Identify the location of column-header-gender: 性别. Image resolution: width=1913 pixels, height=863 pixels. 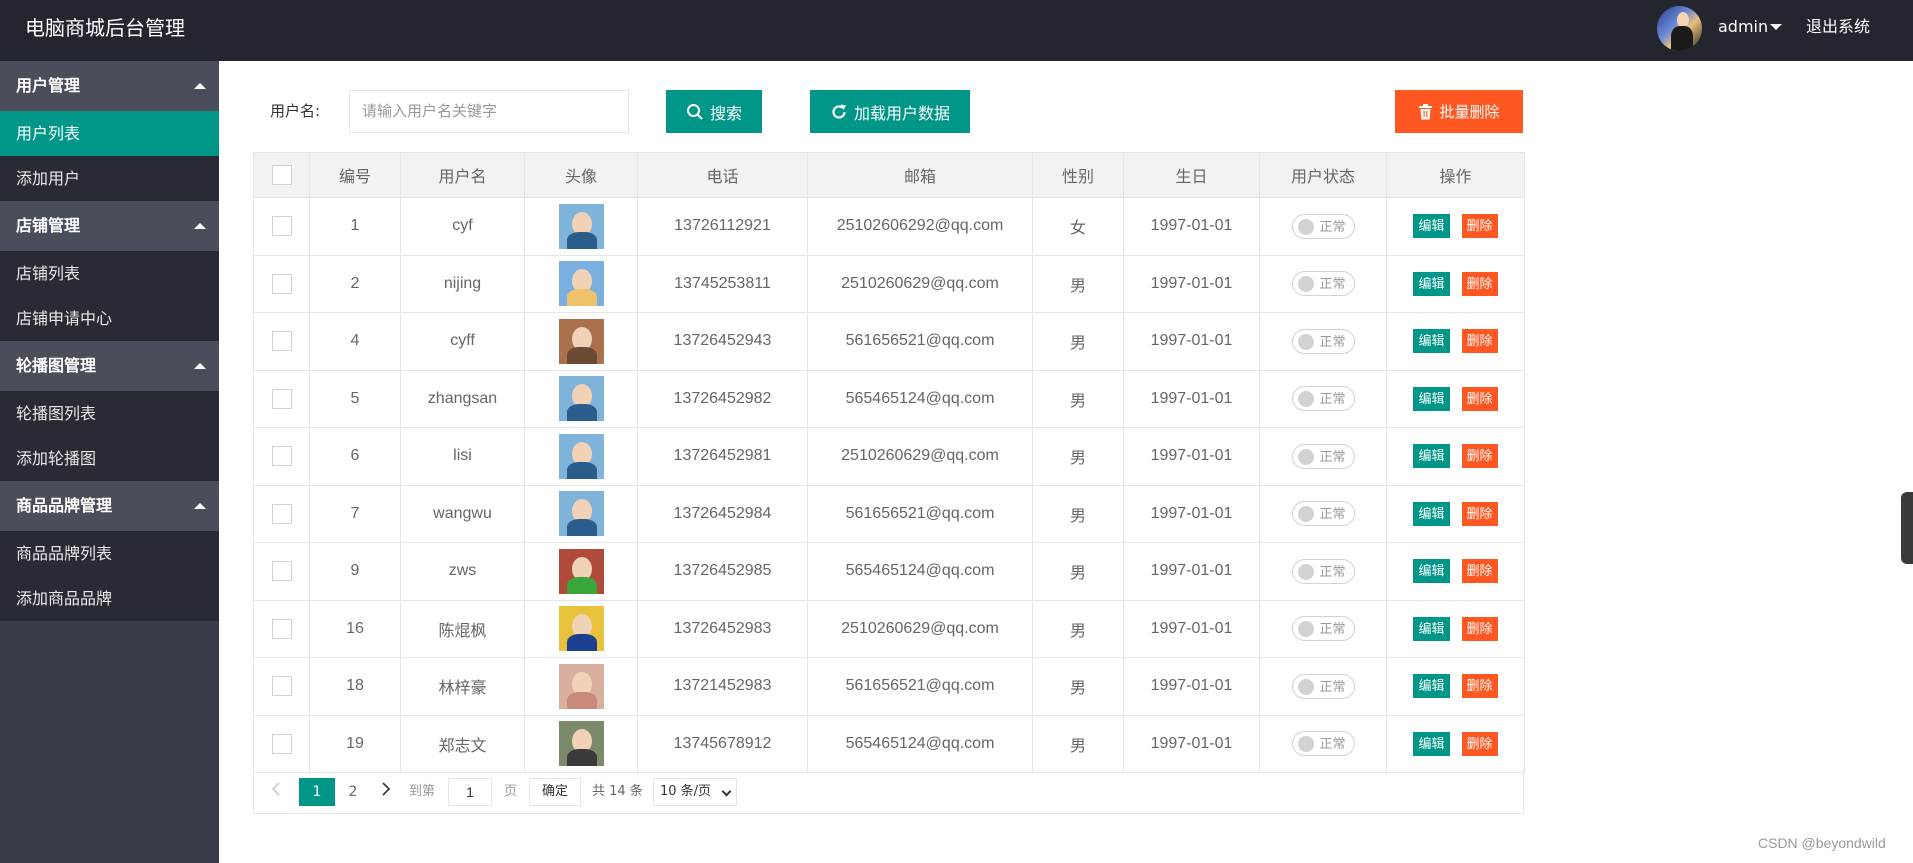
(1078, 175).